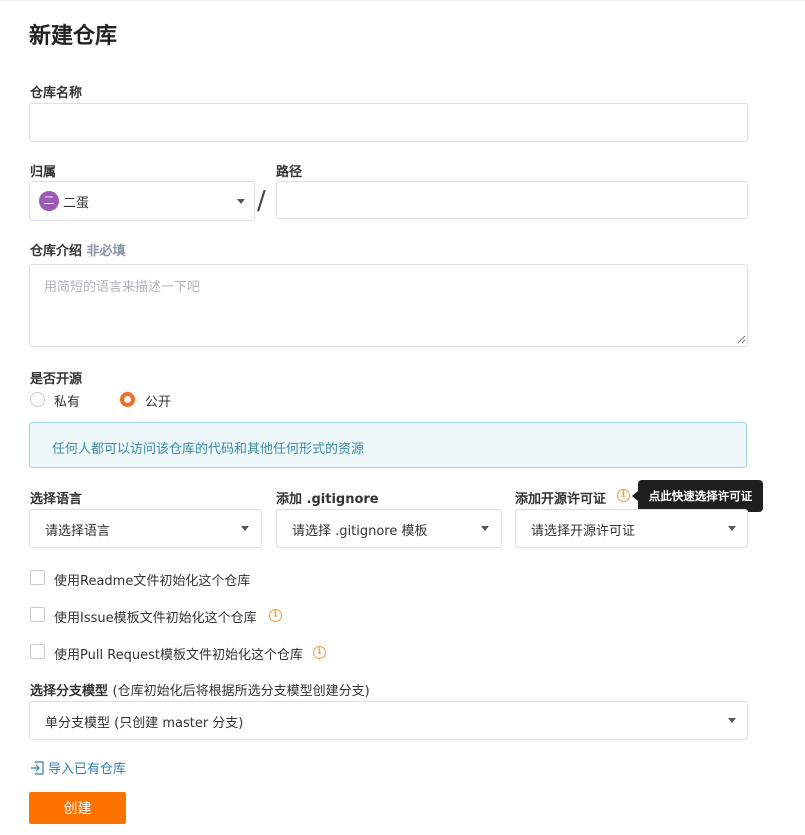  I want to click on issue-template-checkbox, so click(37, 614).